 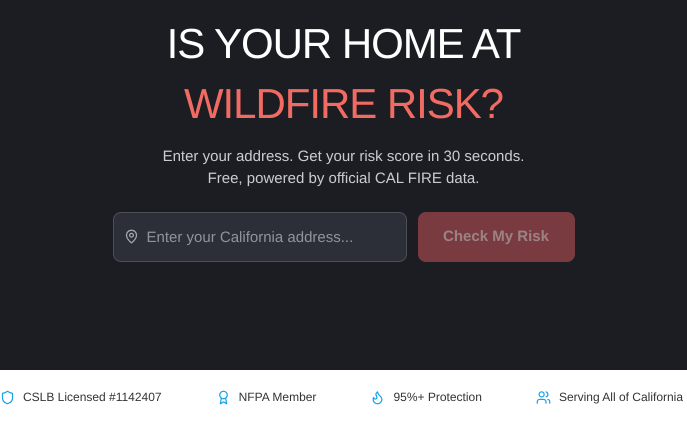 What do you see at coordinates (7, 397) in the screenshot?
I see `shield-icon` at bounding box center [7, 397].